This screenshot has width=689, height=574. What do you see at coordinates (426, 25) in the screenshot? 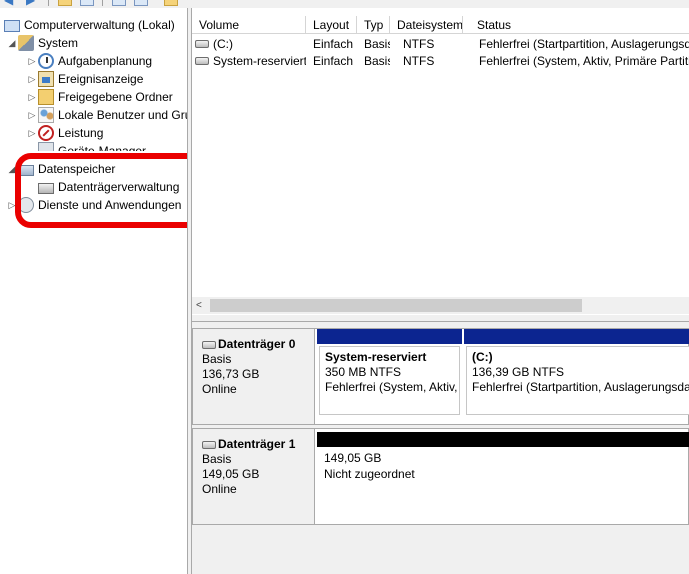
I see `column-header-dateisystem: Dateisystem` at bounding box center [426, 25].